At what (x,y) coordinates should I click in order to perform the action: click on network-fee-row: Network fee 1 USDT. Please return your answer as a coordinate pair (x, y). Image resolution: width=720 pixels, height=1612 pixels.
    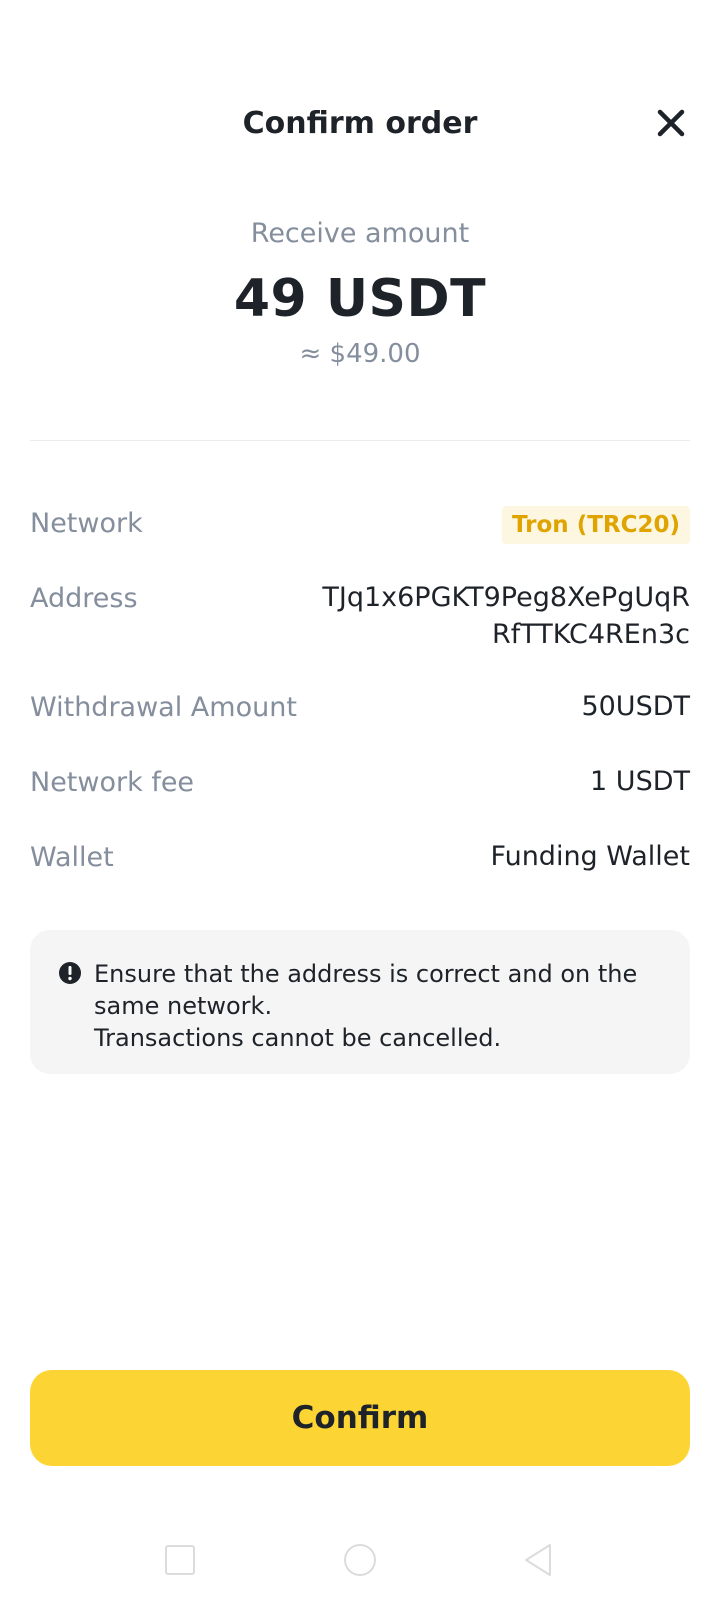
    Looking at the image, I should click on (360, 783).